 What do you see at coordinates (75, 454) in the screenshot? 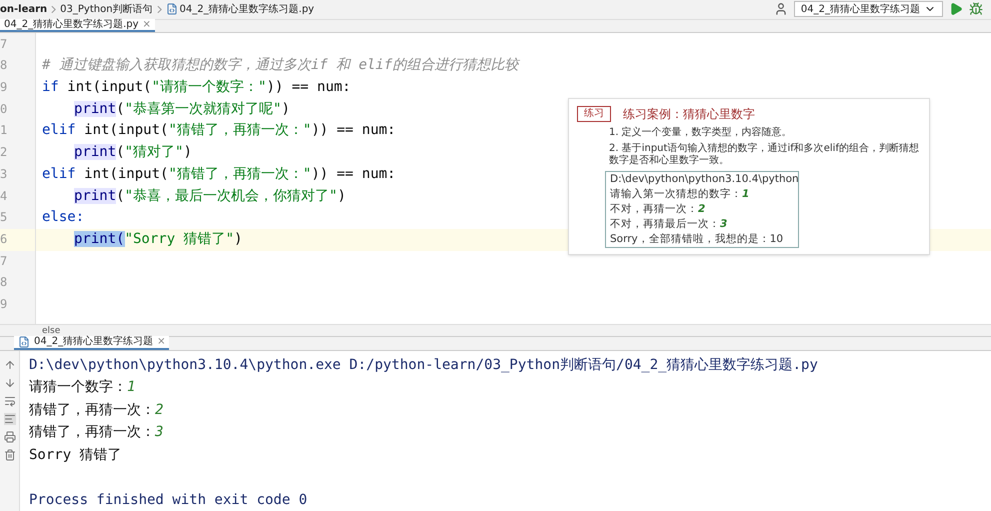
I see `console-line: Sorry 猜错了` at bounding box center [75, 454].